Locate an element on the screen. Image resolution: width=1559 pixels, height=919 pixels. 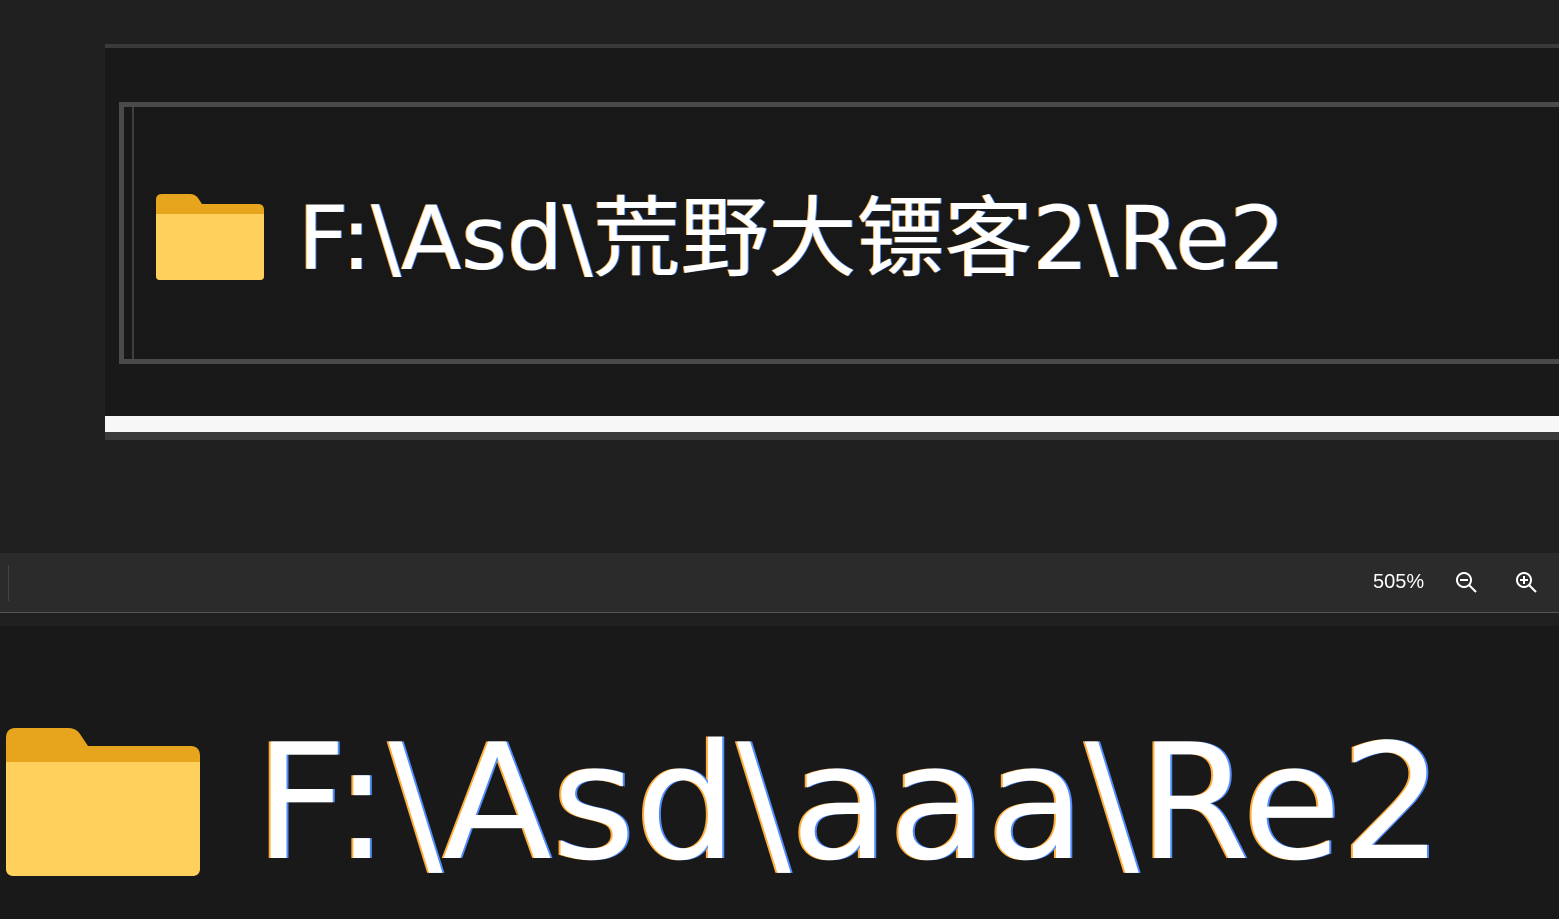
status-divider is located at coordinates (8, 583).